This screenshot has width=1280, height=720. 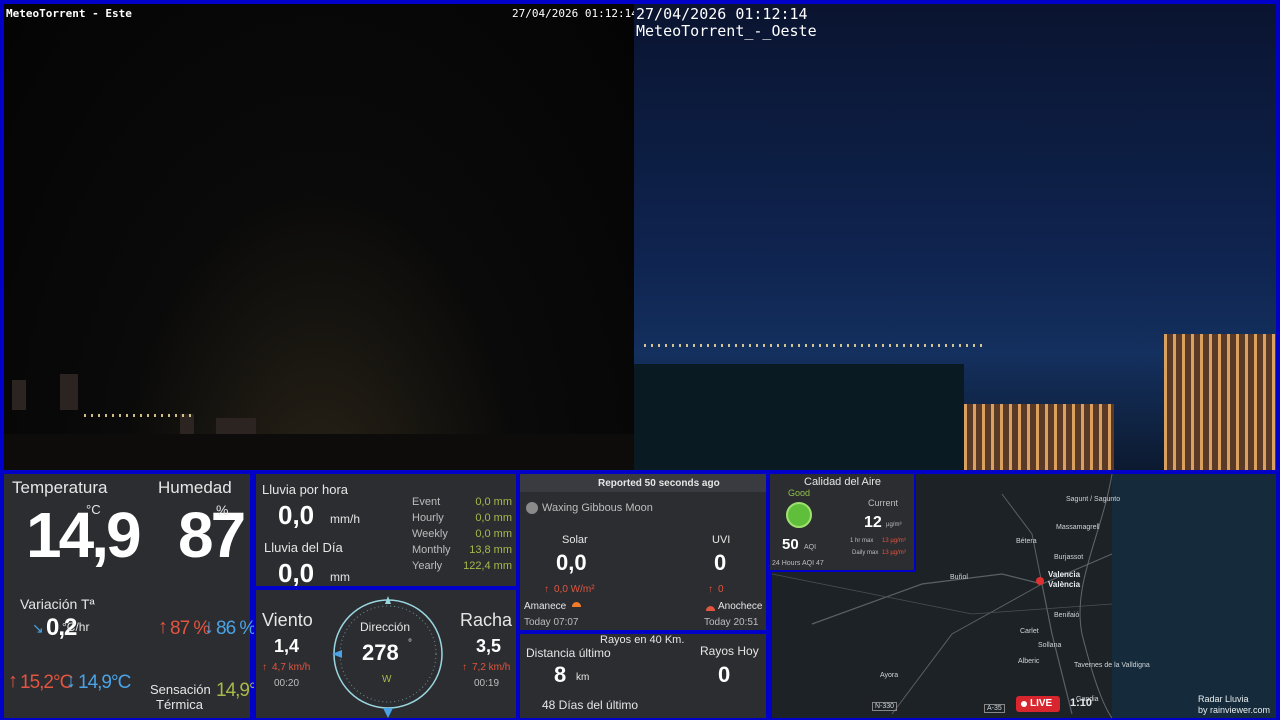 I want to click on solar-title: Solar, so click(x=575, y=540).